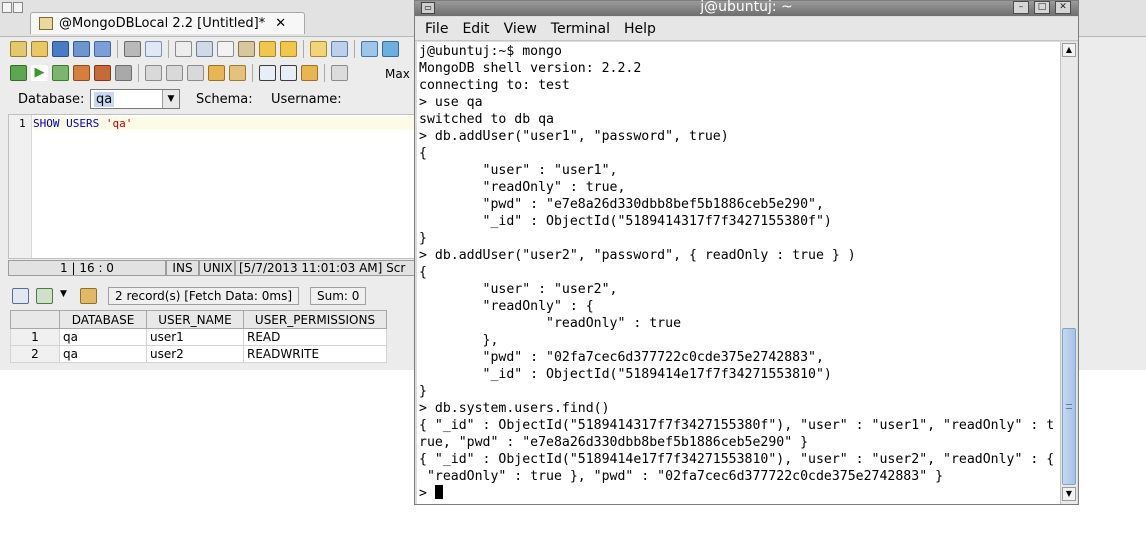 Image resolution: width=1146 pixels, height=547 pixels. Describe the element at coordinates (436, 29) in the screenshot. I see `menu-file: File` at that location.